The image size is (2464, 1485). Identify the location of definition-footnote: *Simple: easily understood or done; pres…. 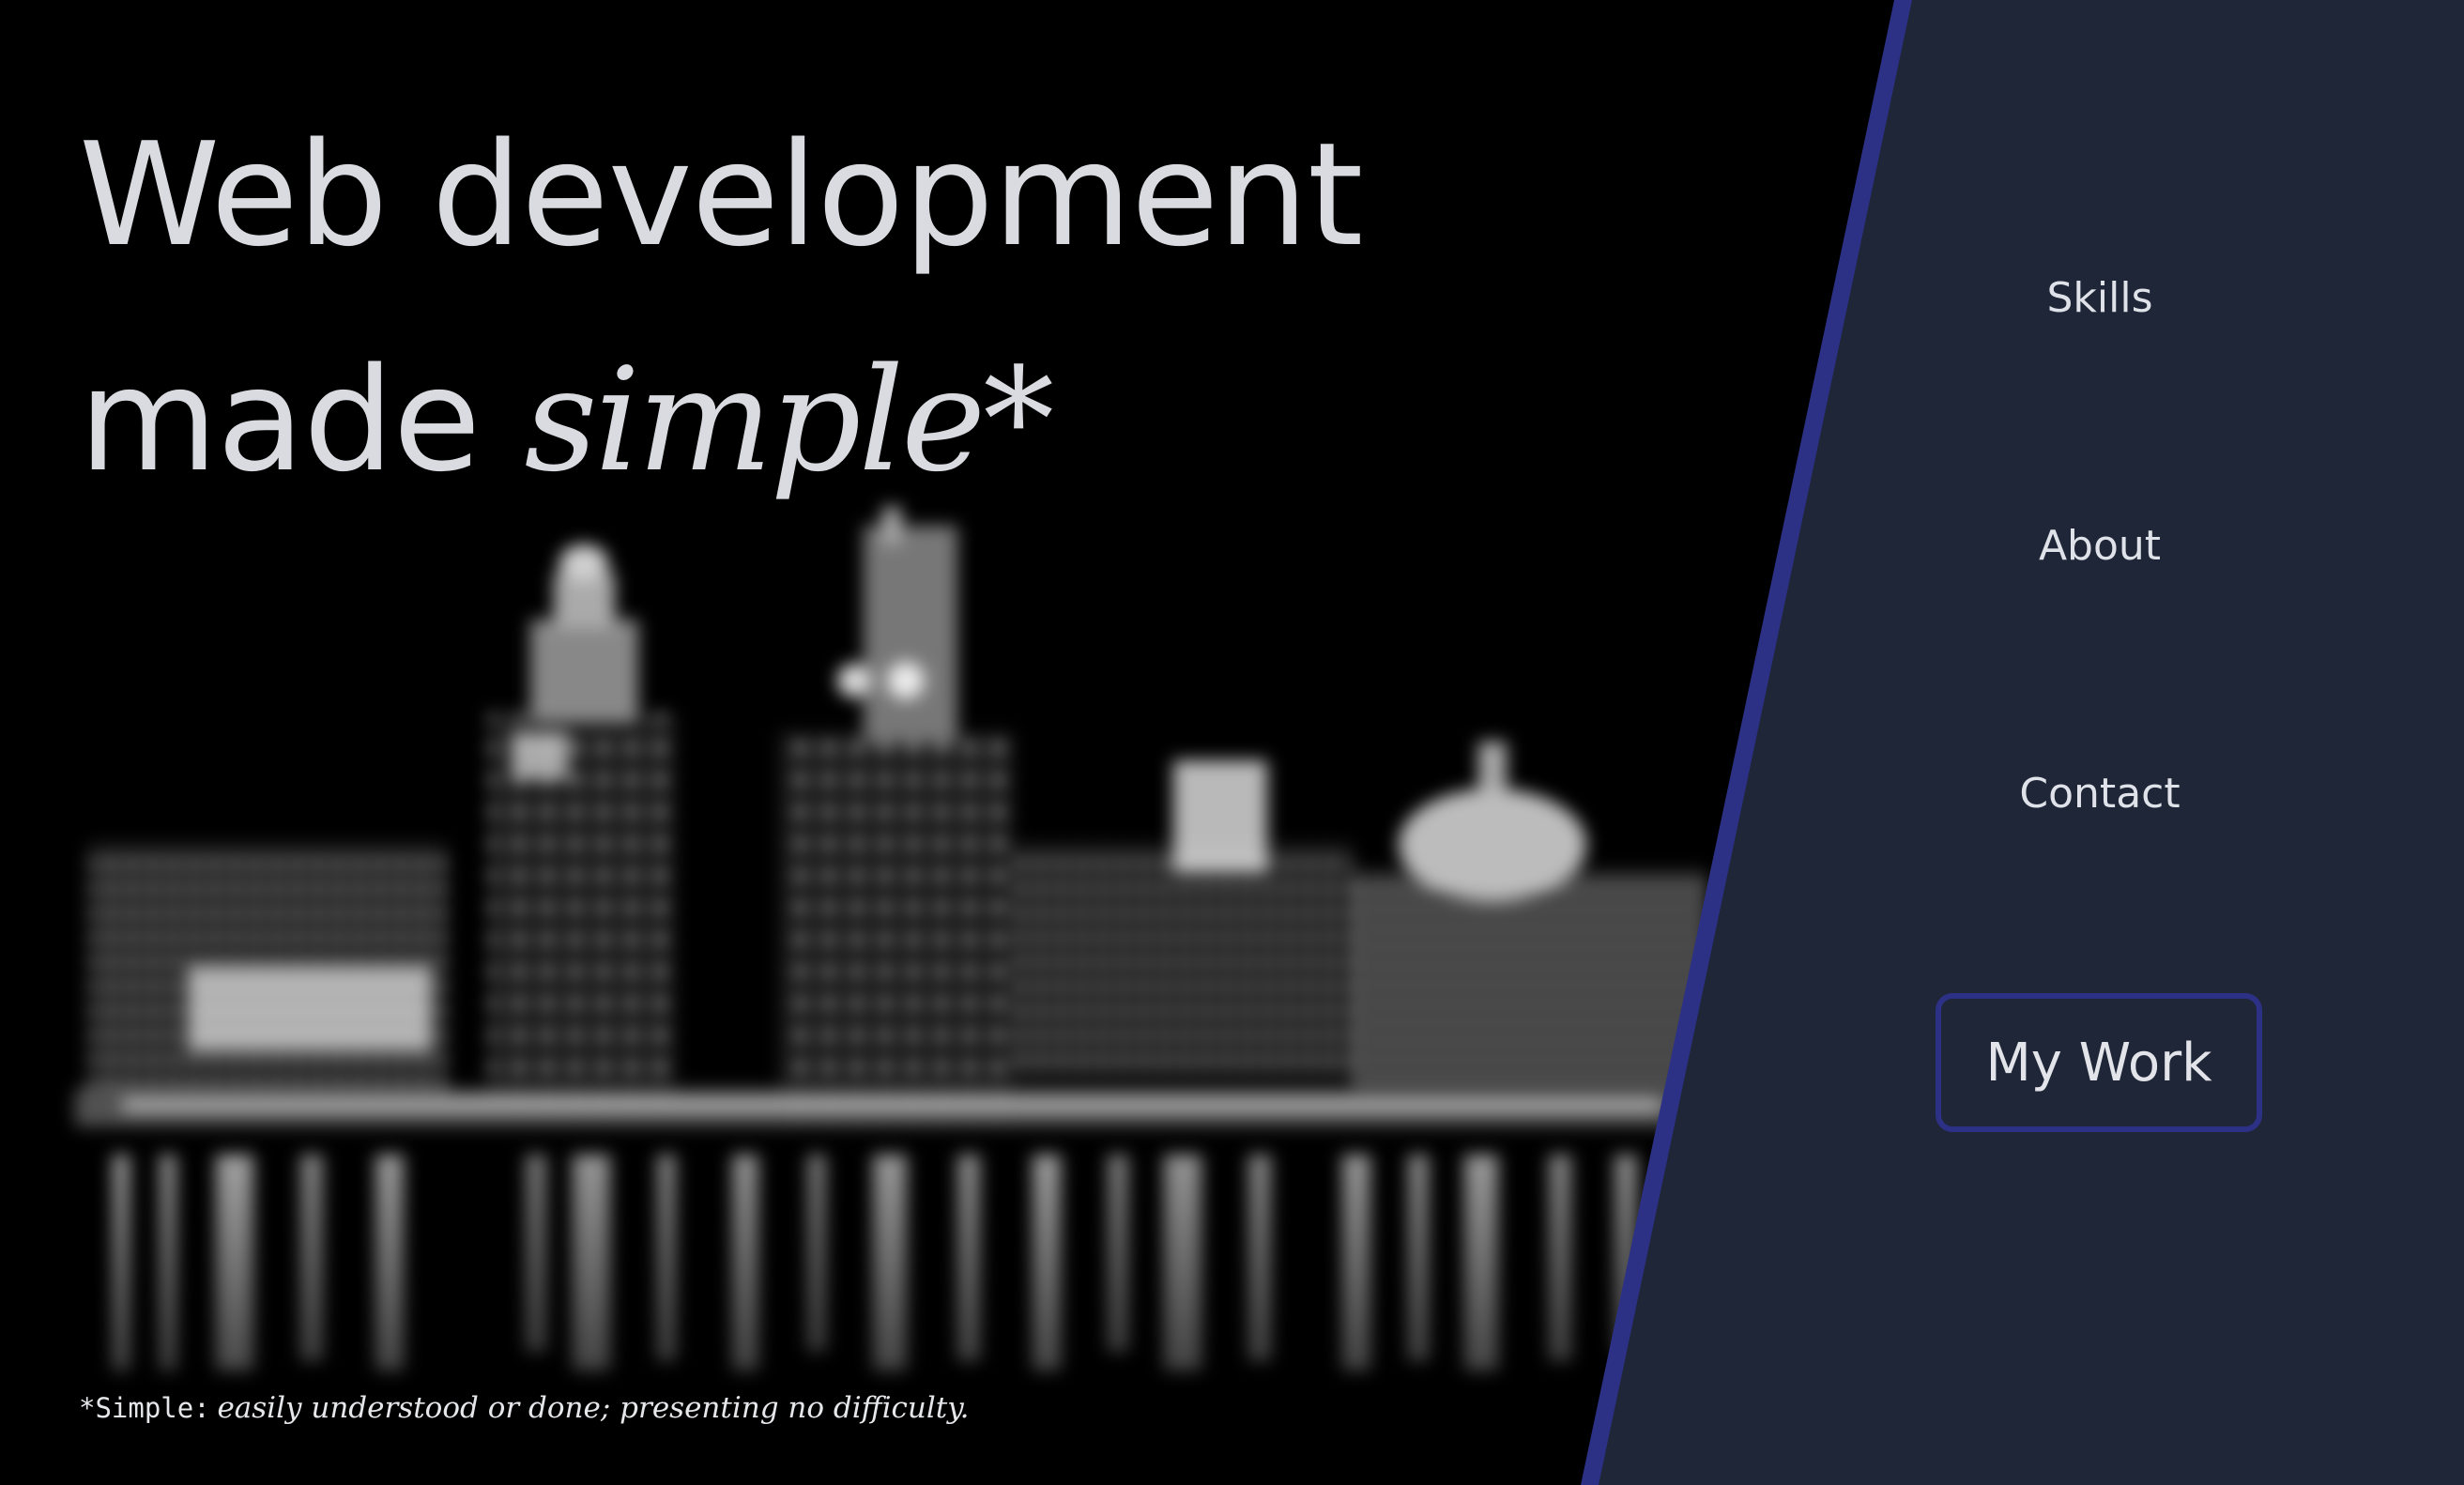
(524, 1408).